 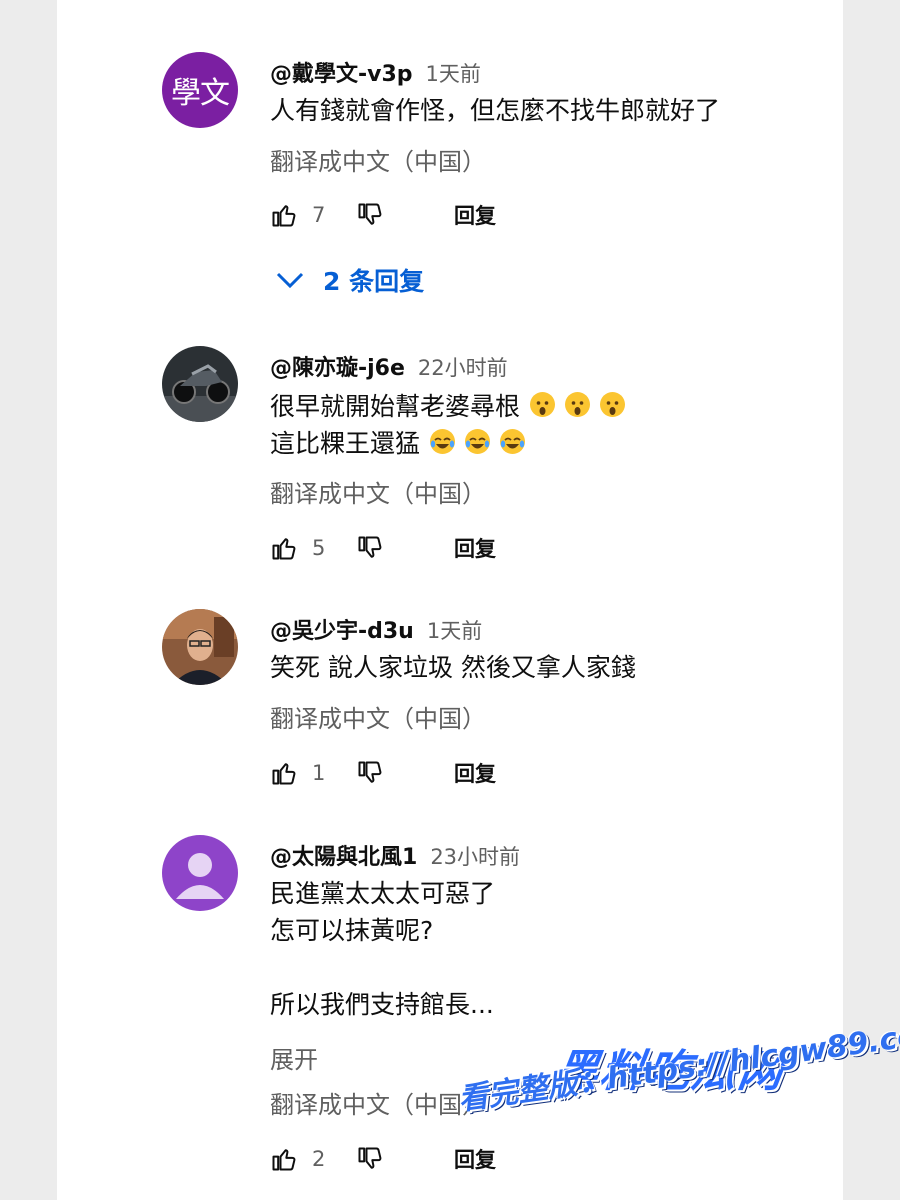 I want to click on previous-comment-actions-fragment, so click(x=337, y=3).